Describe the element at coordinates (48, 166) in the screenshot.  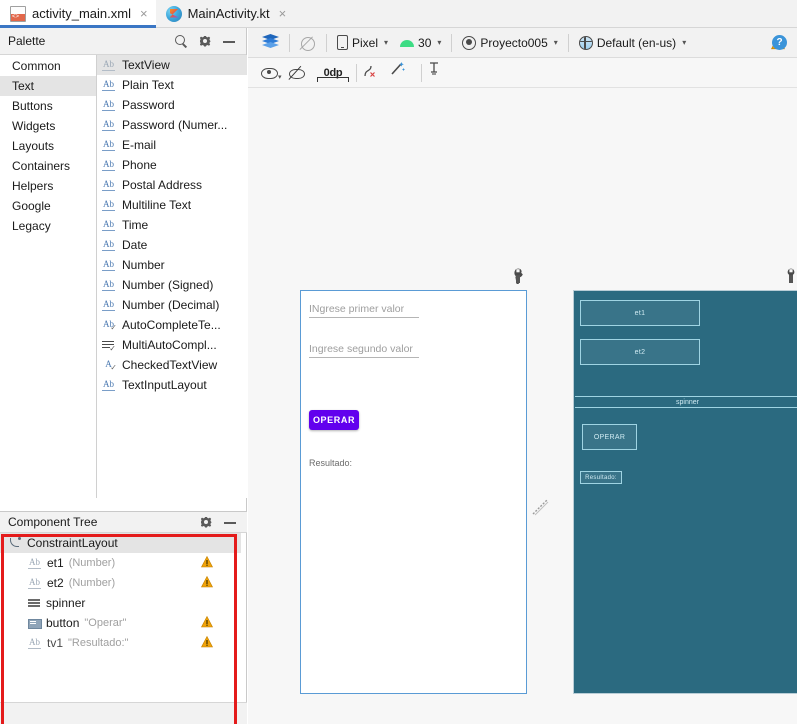
I see `palette-category-containers: Containers` at that location.